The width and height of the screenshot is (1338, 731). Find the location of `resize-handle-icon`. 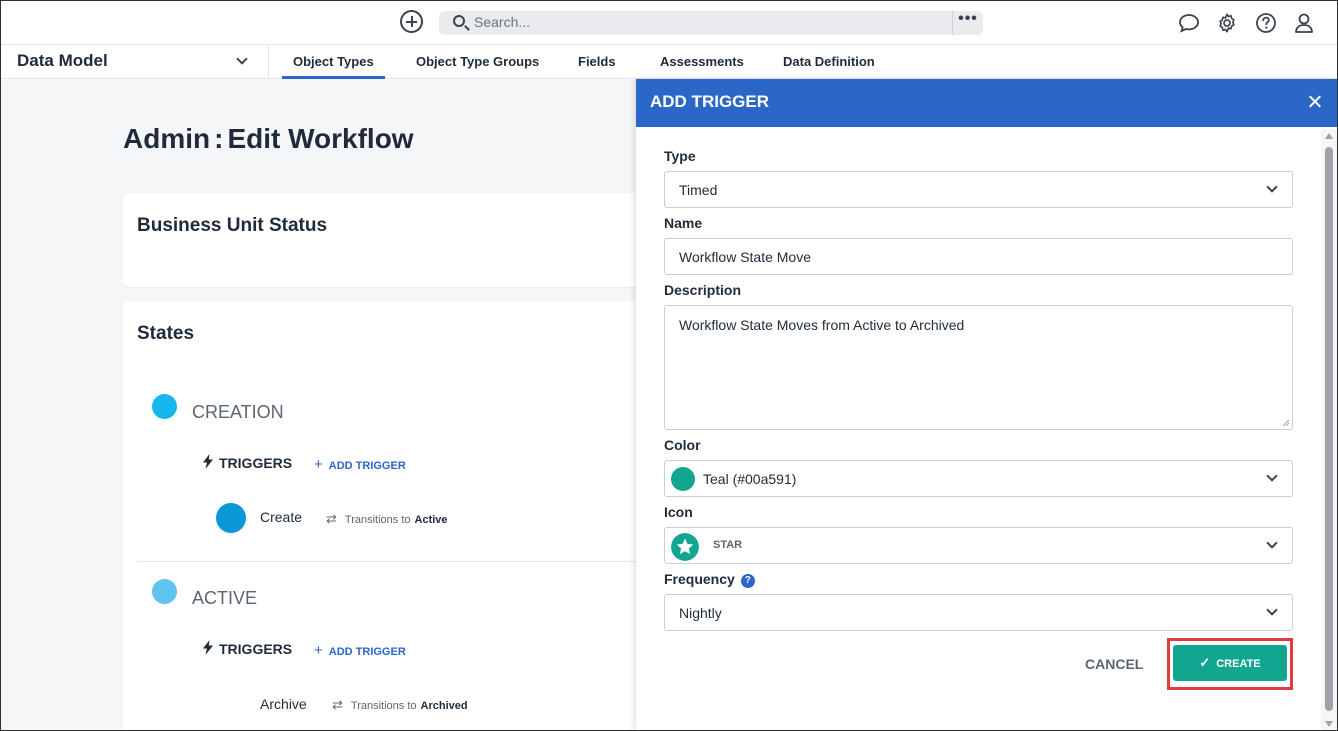

resize-handle-icon is located at coordinates (1286, 423).